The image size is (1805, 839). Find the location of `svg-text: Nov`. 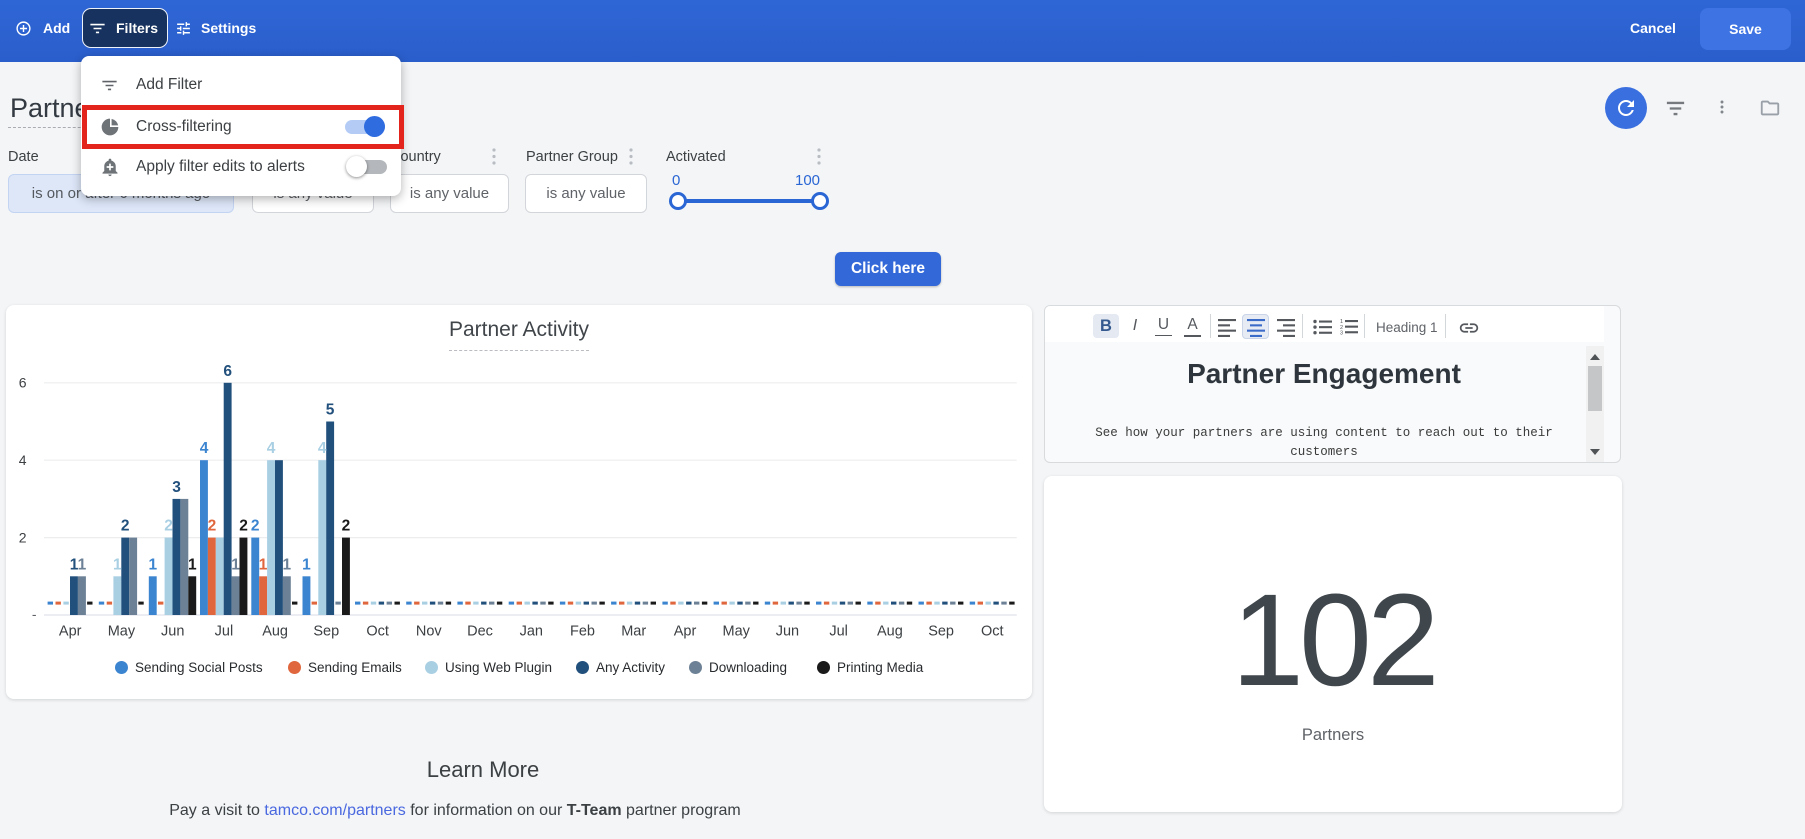

svg-text: Nov is located at coordinates (429, 632).